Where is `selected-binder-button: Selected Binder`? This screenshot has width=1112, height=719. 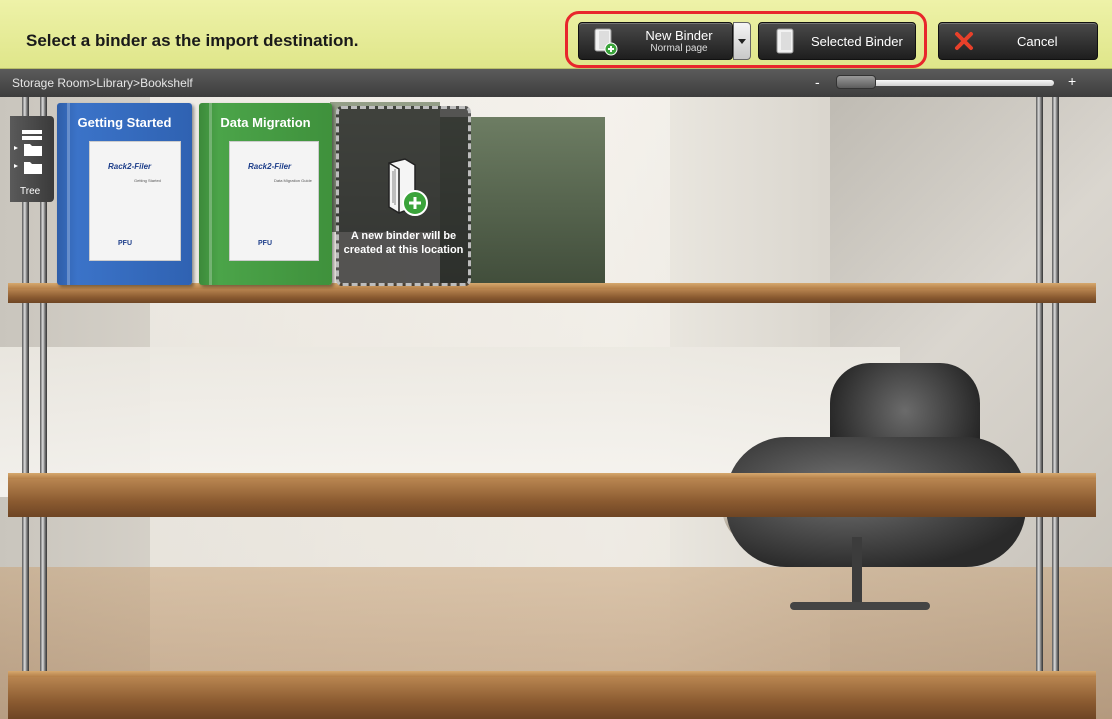 selected-binder-button: Selected Binder is located at coordinates (837, 41).